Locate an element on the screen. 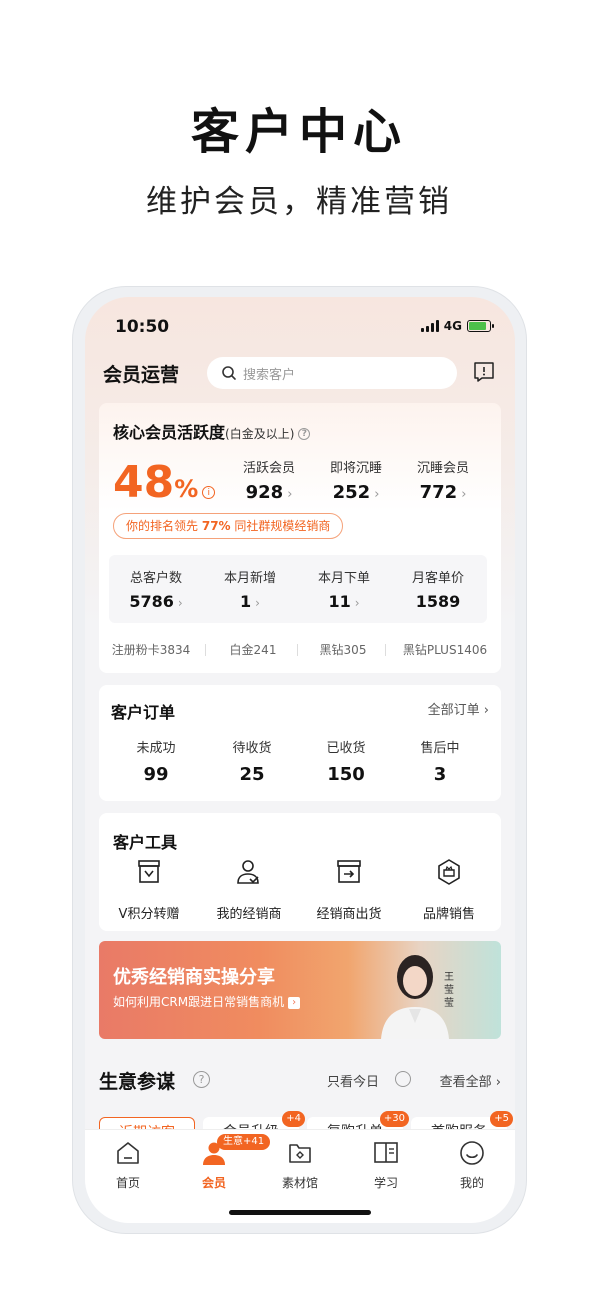  orders-card: 客户订单 全部订单 › 未成功 99 待收货 25 已收货 150 售后中 3 is located at coordinates (300, 743).